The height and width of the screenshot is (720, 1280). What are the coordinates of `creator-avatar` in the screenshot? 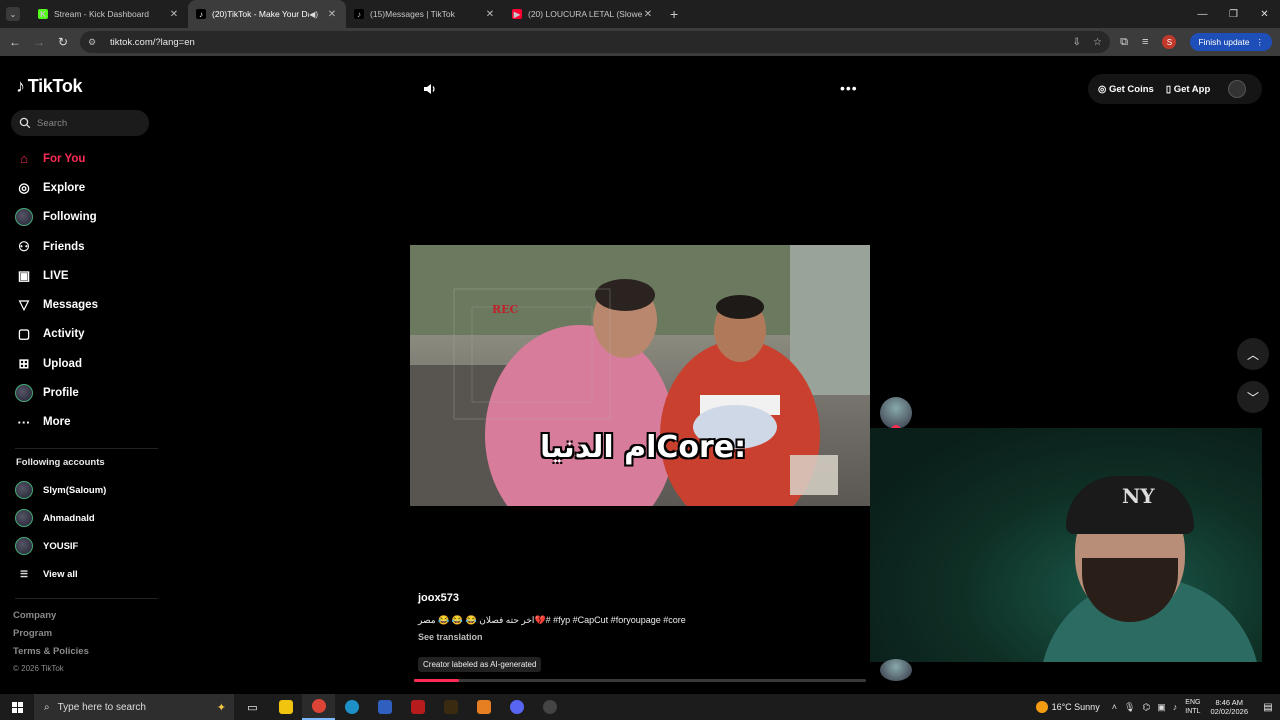 It's located at (896, 416).